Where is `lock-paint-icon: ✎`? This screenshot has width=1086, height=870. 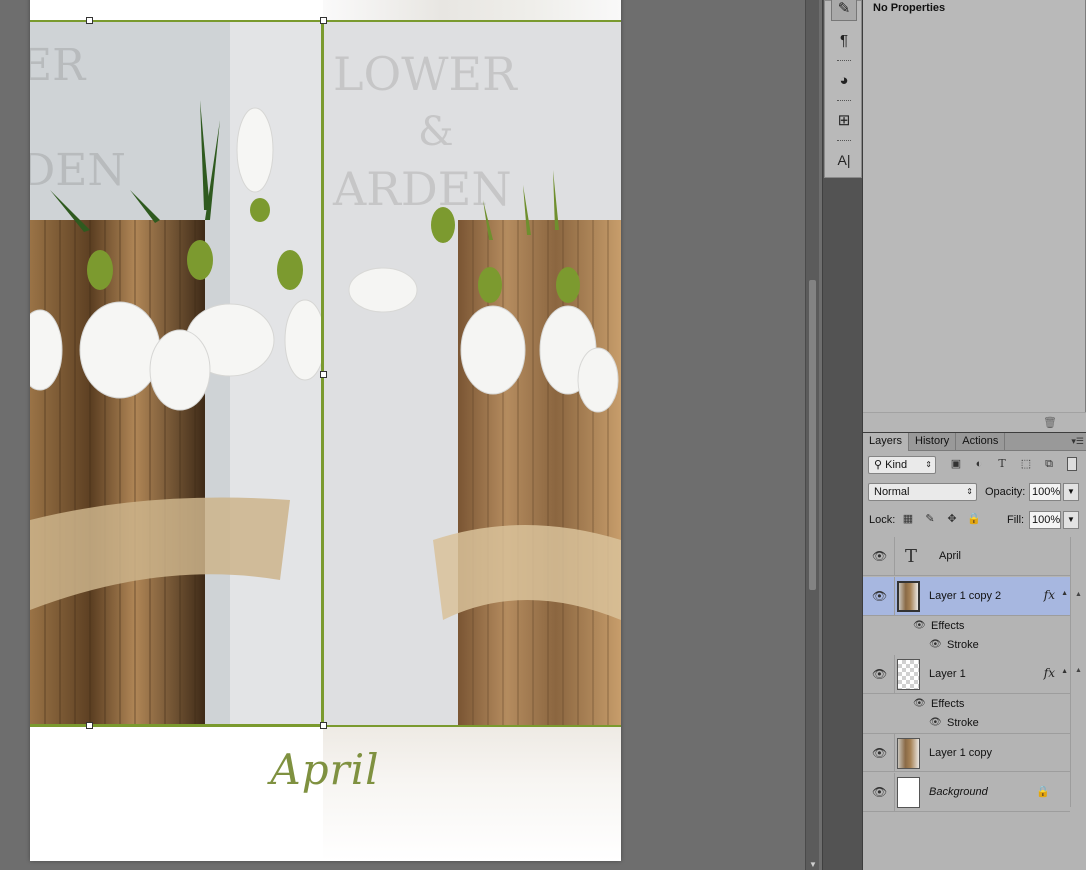 lock-paint-icon: ✎ is located at coordinates (930, 519).